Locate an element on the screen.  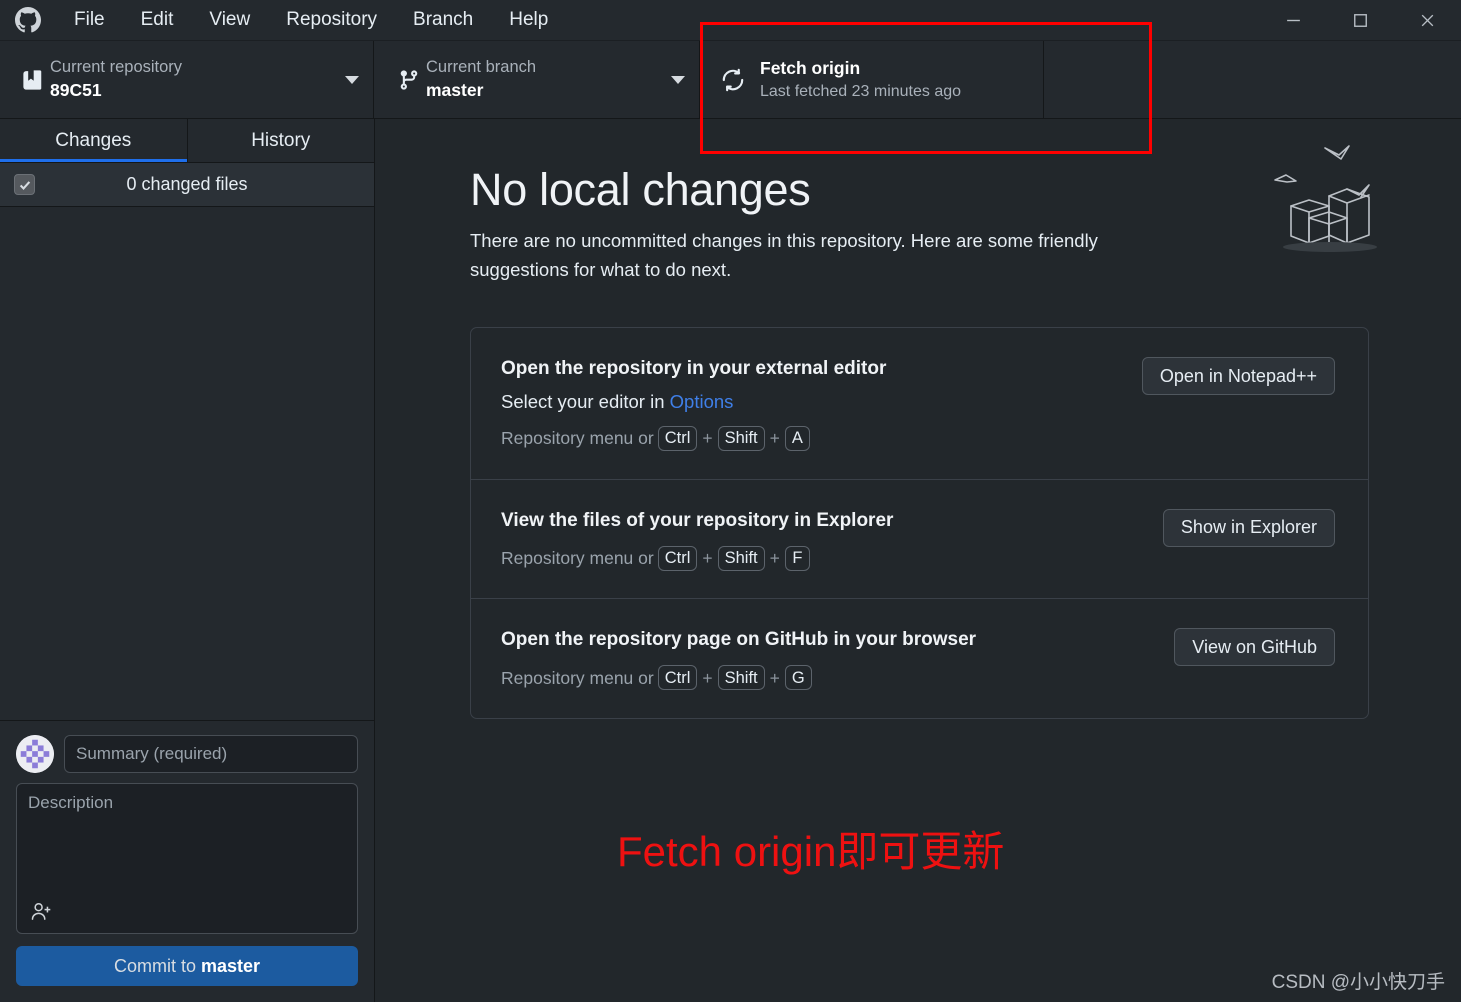
close-icon is located at coordinates (1427, 20).